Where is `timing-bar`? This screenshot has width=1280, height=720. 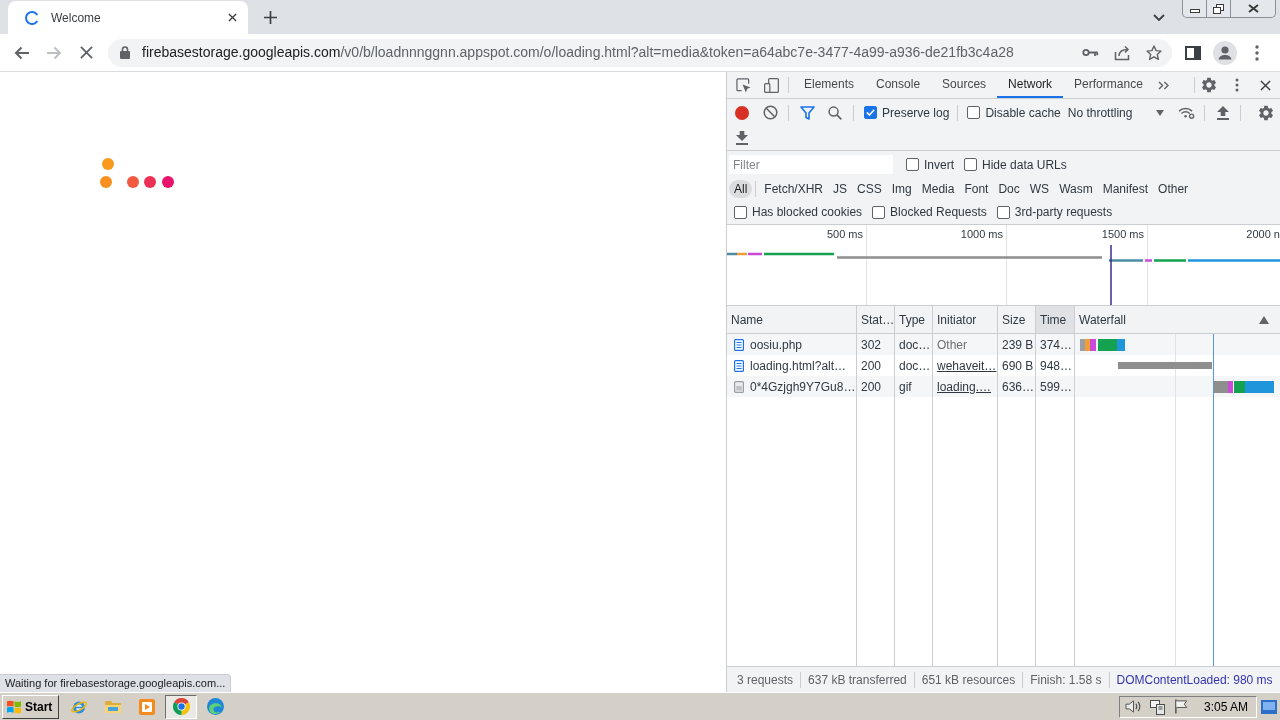 timing-bar is located at coordinates (1102, 344).